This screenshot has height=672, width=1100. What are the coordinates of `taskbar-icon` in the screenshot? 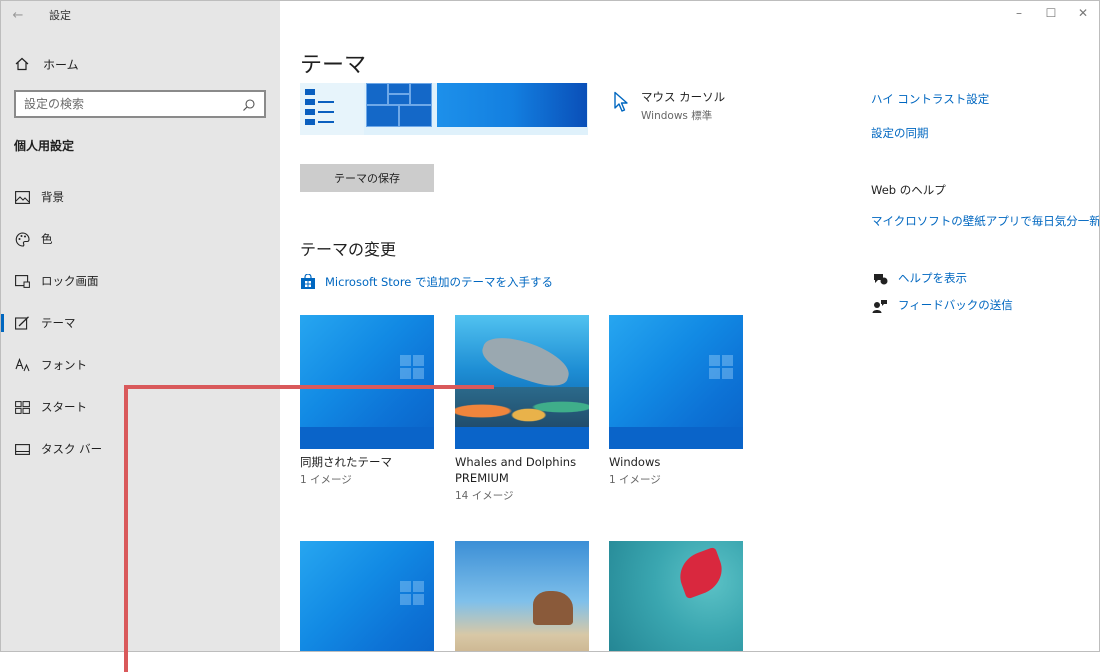 It's located at (22, 449).